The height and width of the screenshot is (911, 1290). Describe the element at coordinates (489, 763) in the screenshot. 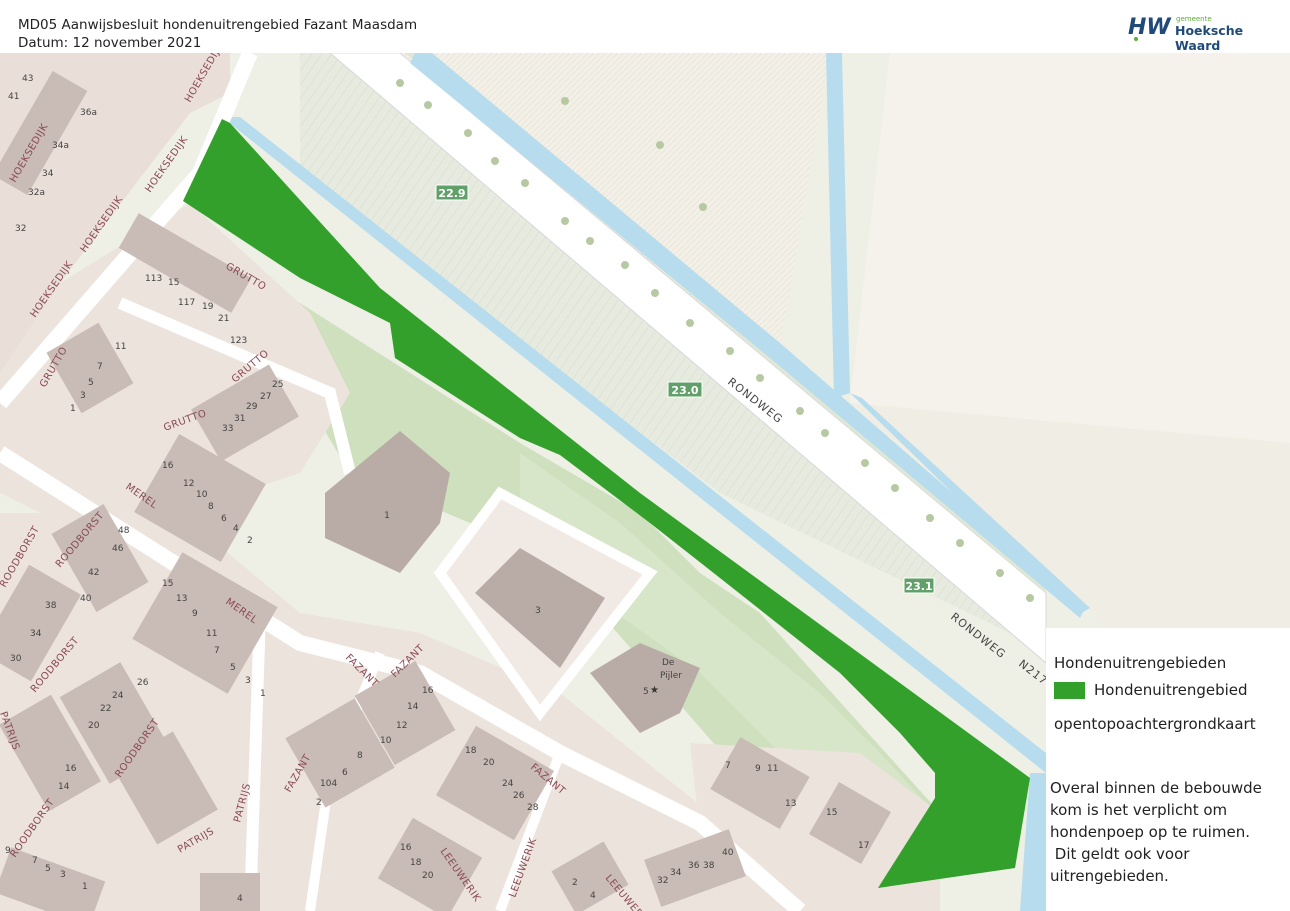

I see `svg-text: 20` at that location.